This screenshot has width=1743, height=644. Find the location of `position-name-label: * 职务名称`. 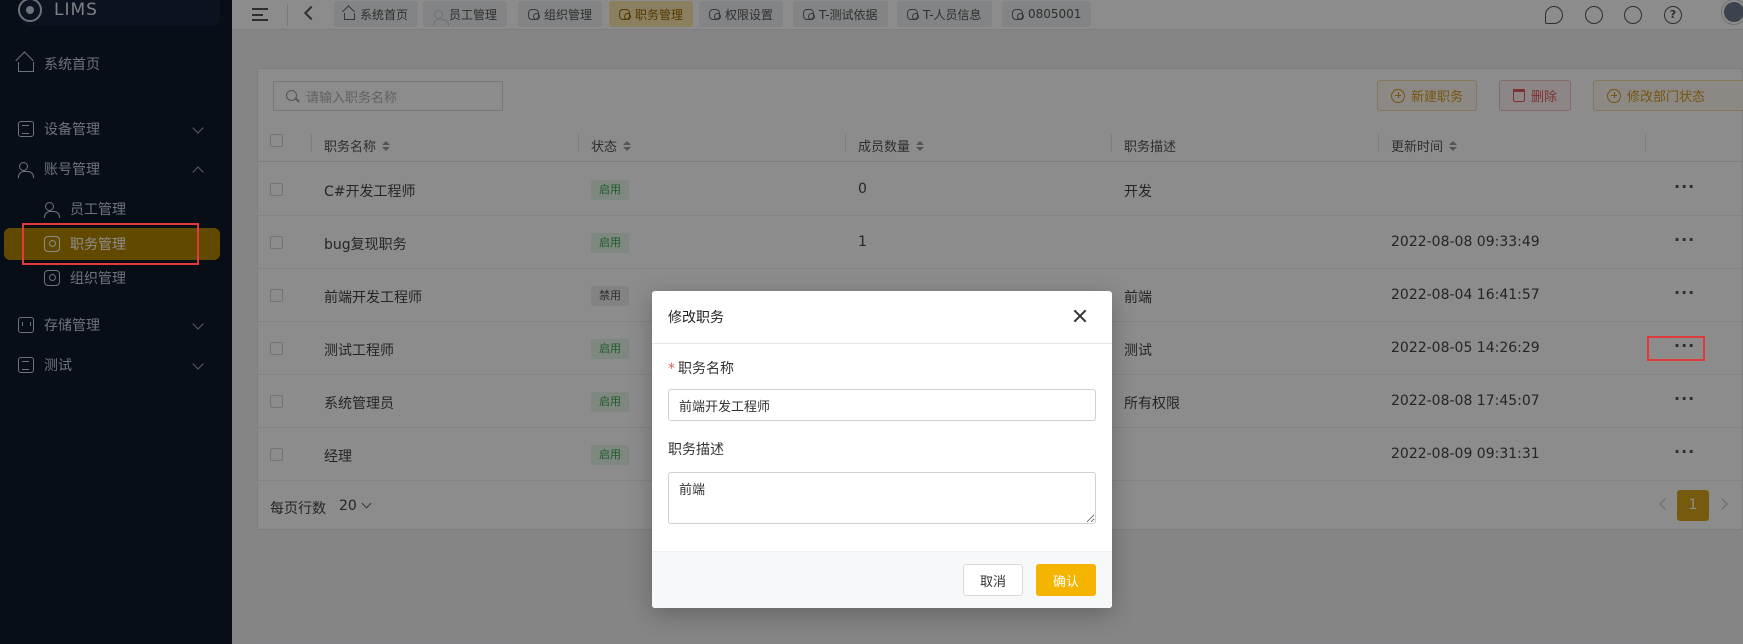

position-name-label: * 职务名称 is located at coordinates (701, 368).